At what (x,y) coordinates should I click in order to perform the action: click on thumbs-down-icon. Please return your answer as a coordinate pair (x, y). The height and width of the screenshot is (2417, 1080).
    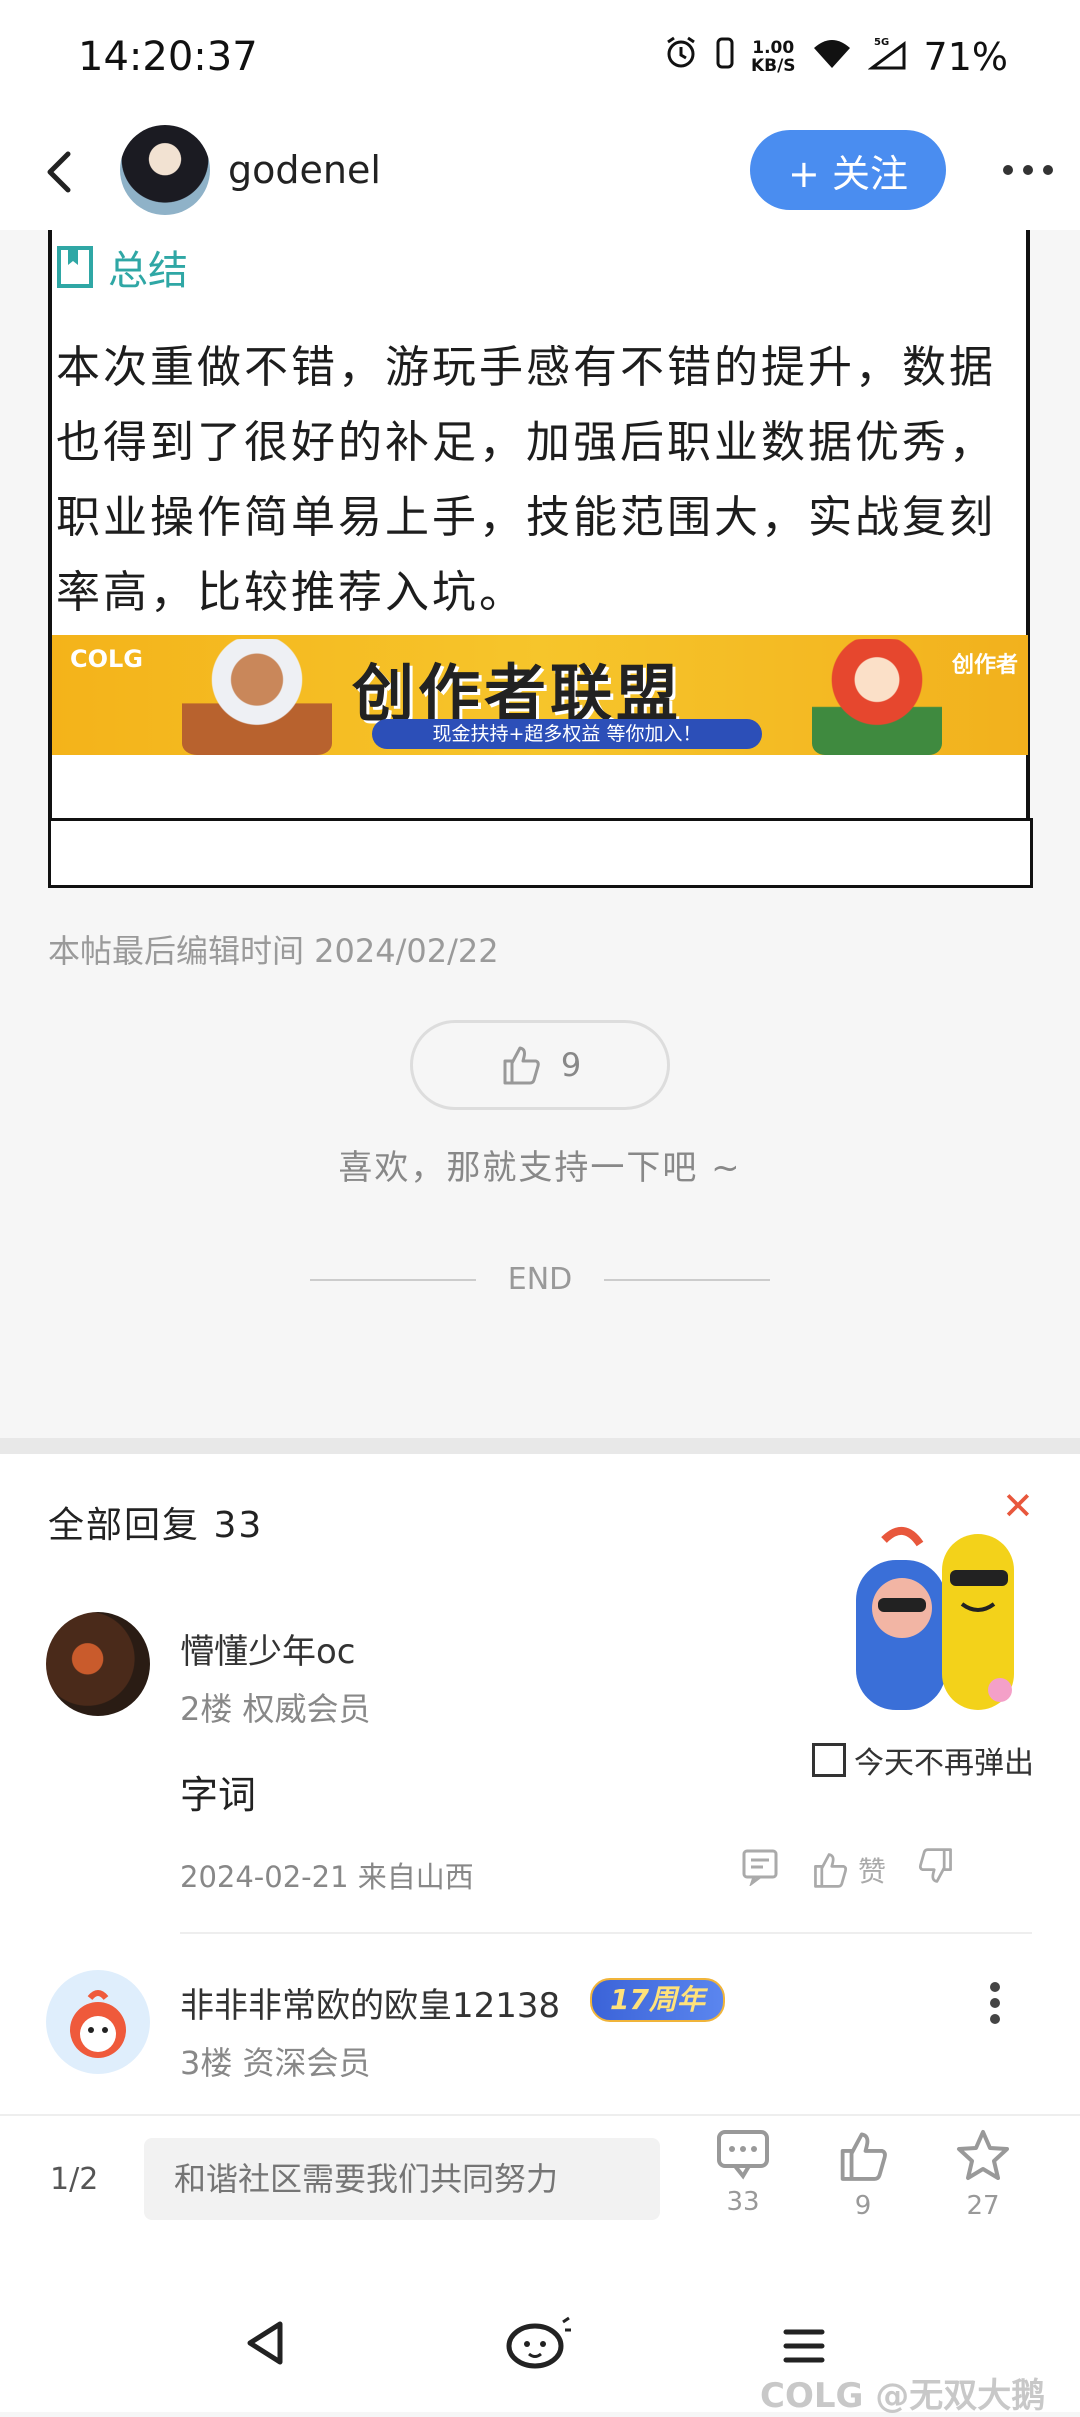
    Looking at the image, I should click on (935, 1865).